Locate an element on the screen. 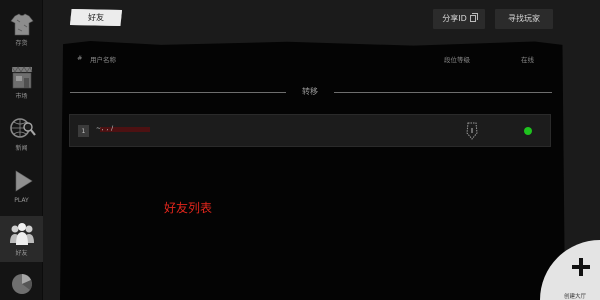  sidebar-item-label: 新闻 is located at coordinates (21, 148).